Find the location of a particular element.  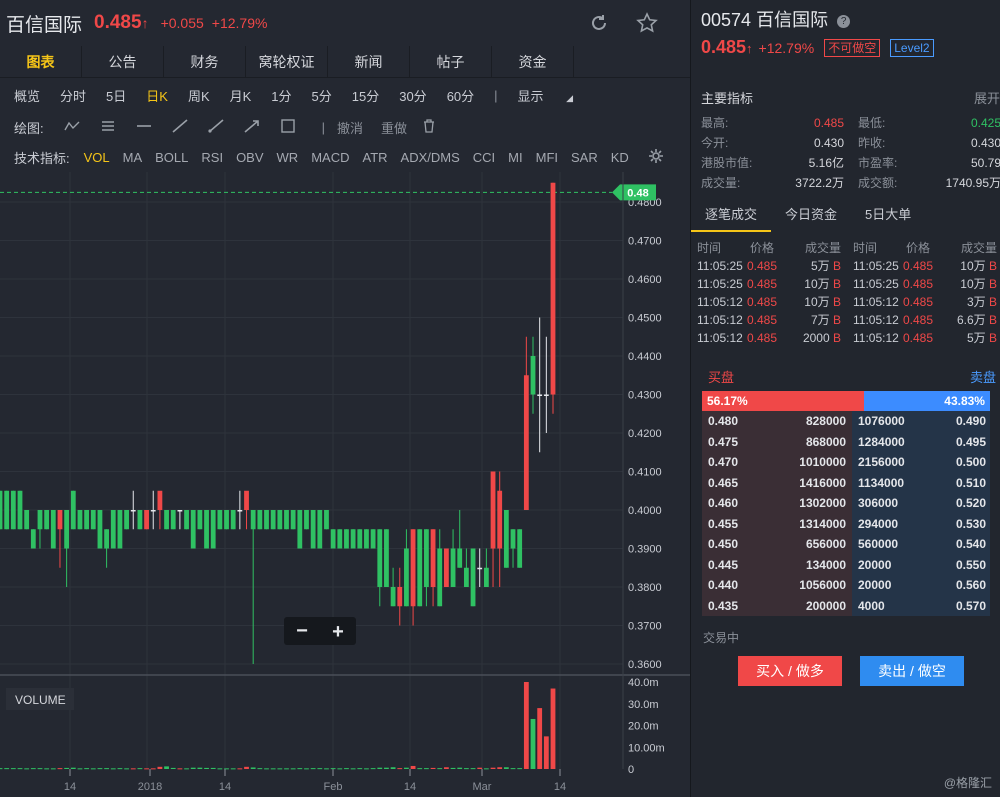

tab-announcements: 公告 is located at coordinates (123, 62).